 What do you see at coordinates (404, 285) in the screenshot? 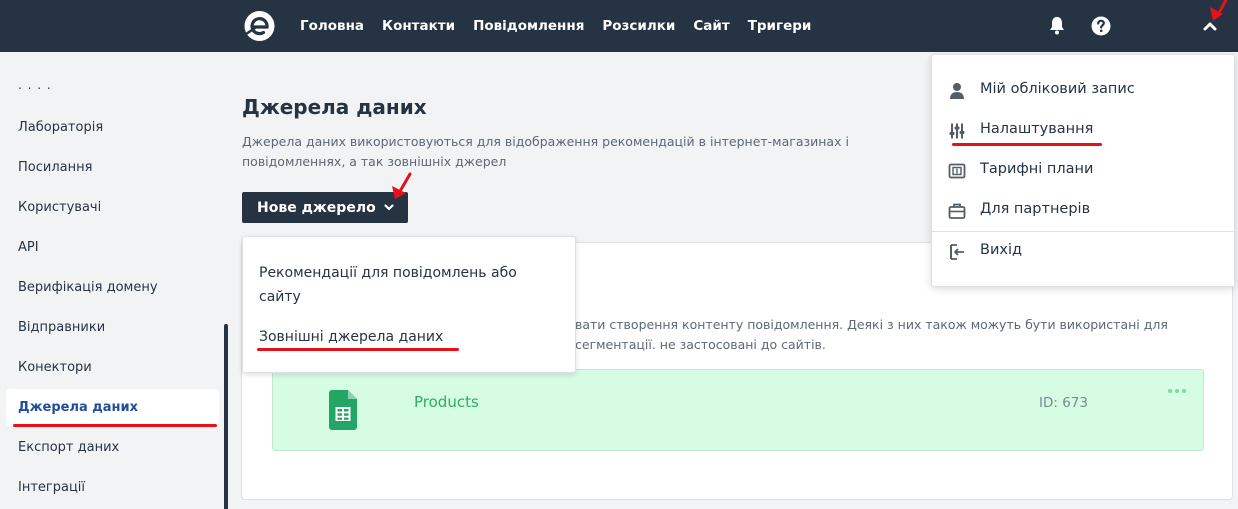
I see `dropdown-item-recommendations: Рекомендації для повідомлень або сайту` at bounding box center [404, 285].